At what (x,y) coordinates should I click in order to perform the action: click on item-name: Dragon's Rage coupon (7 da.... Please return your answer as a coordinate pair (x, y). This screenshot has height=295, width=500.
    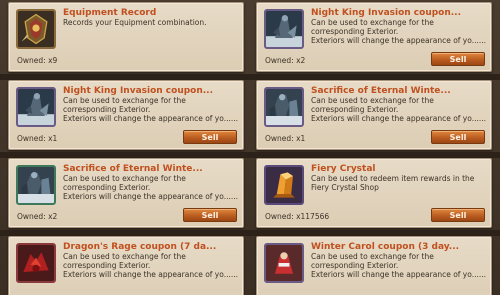
    Looking at the image, I should click on (140, 247).